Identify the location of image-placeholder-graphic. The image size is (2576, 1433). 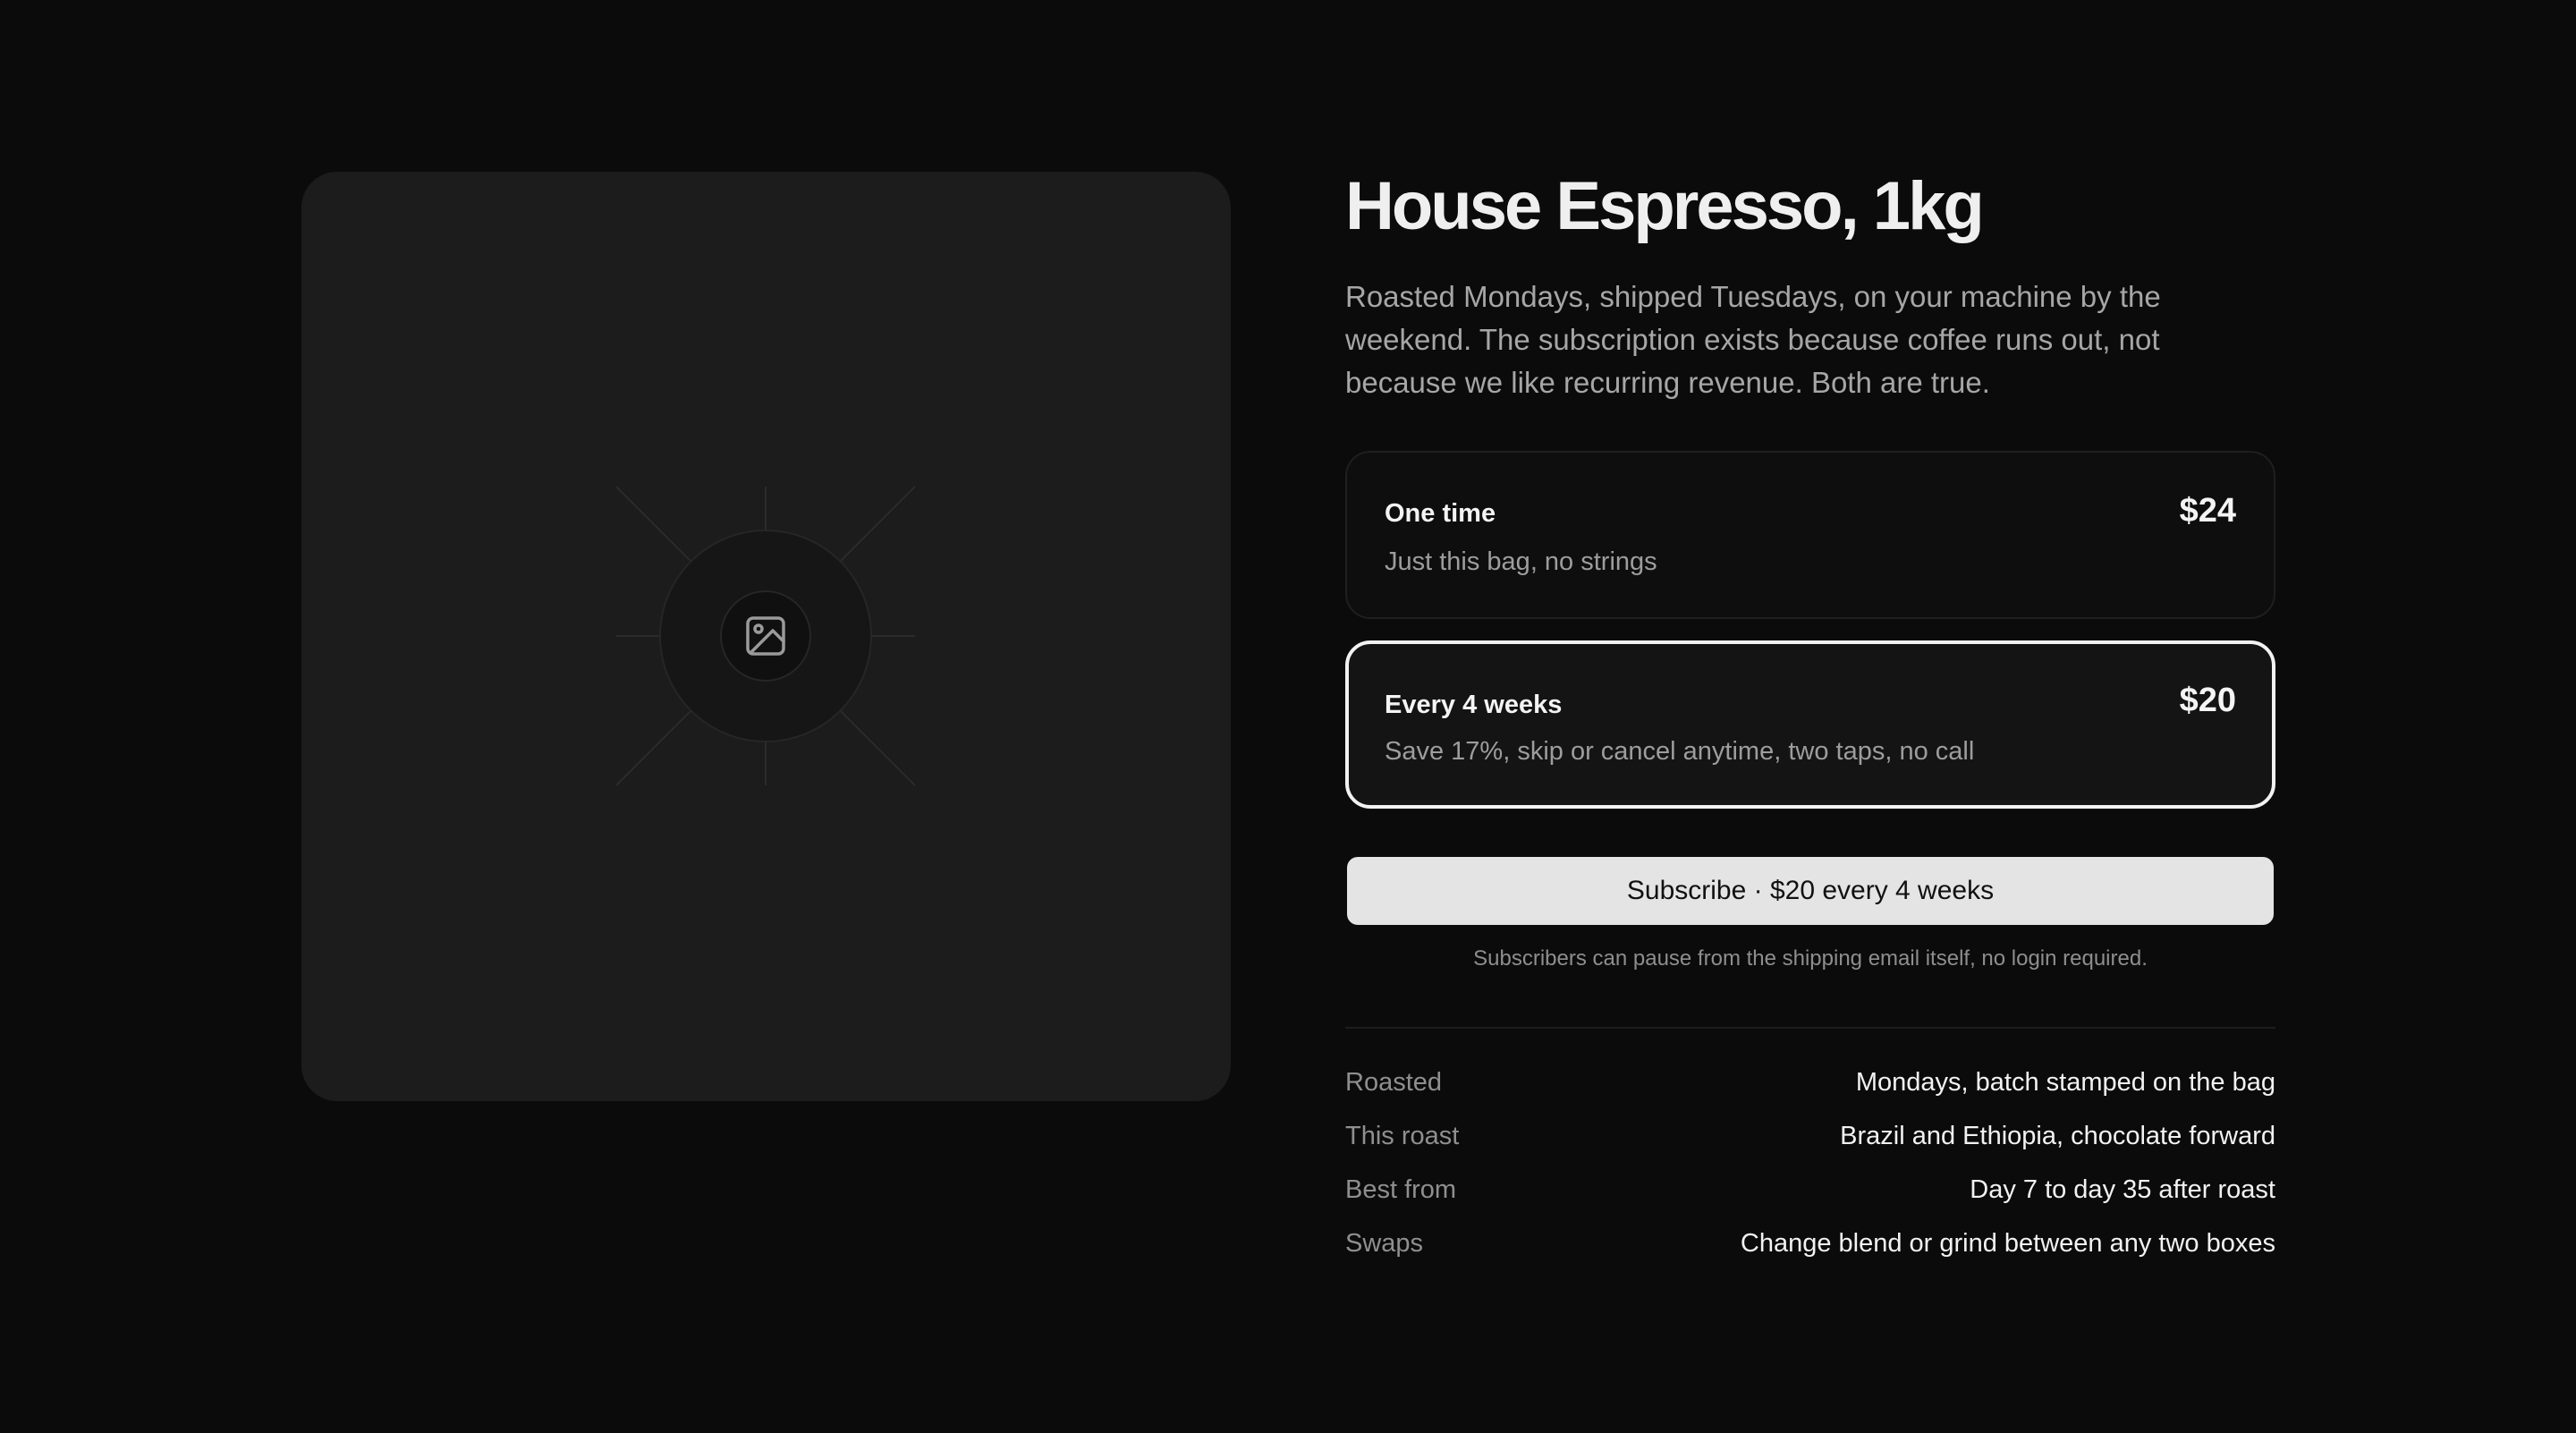
(765, 636).